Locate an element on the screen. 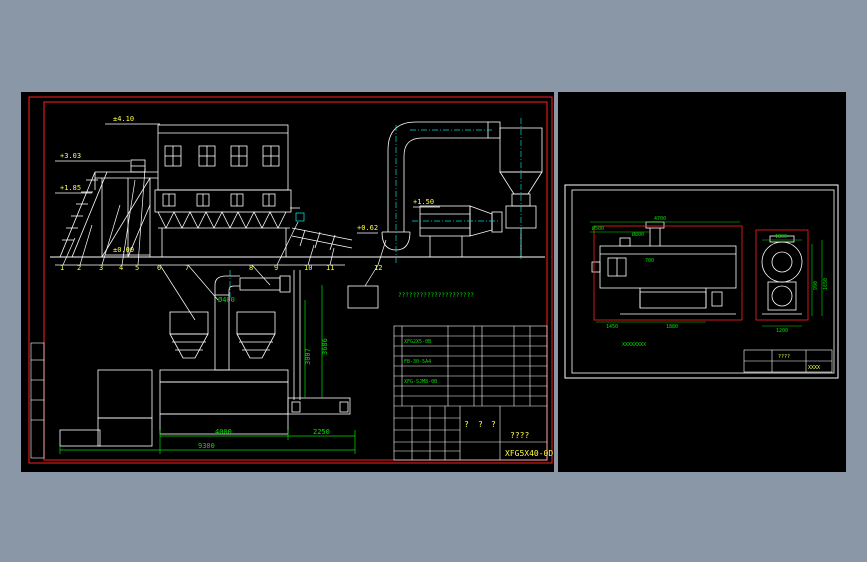 This screenshot has width=867, height=562. general-note: ????????????????????? is located at coordinates (436, 295).